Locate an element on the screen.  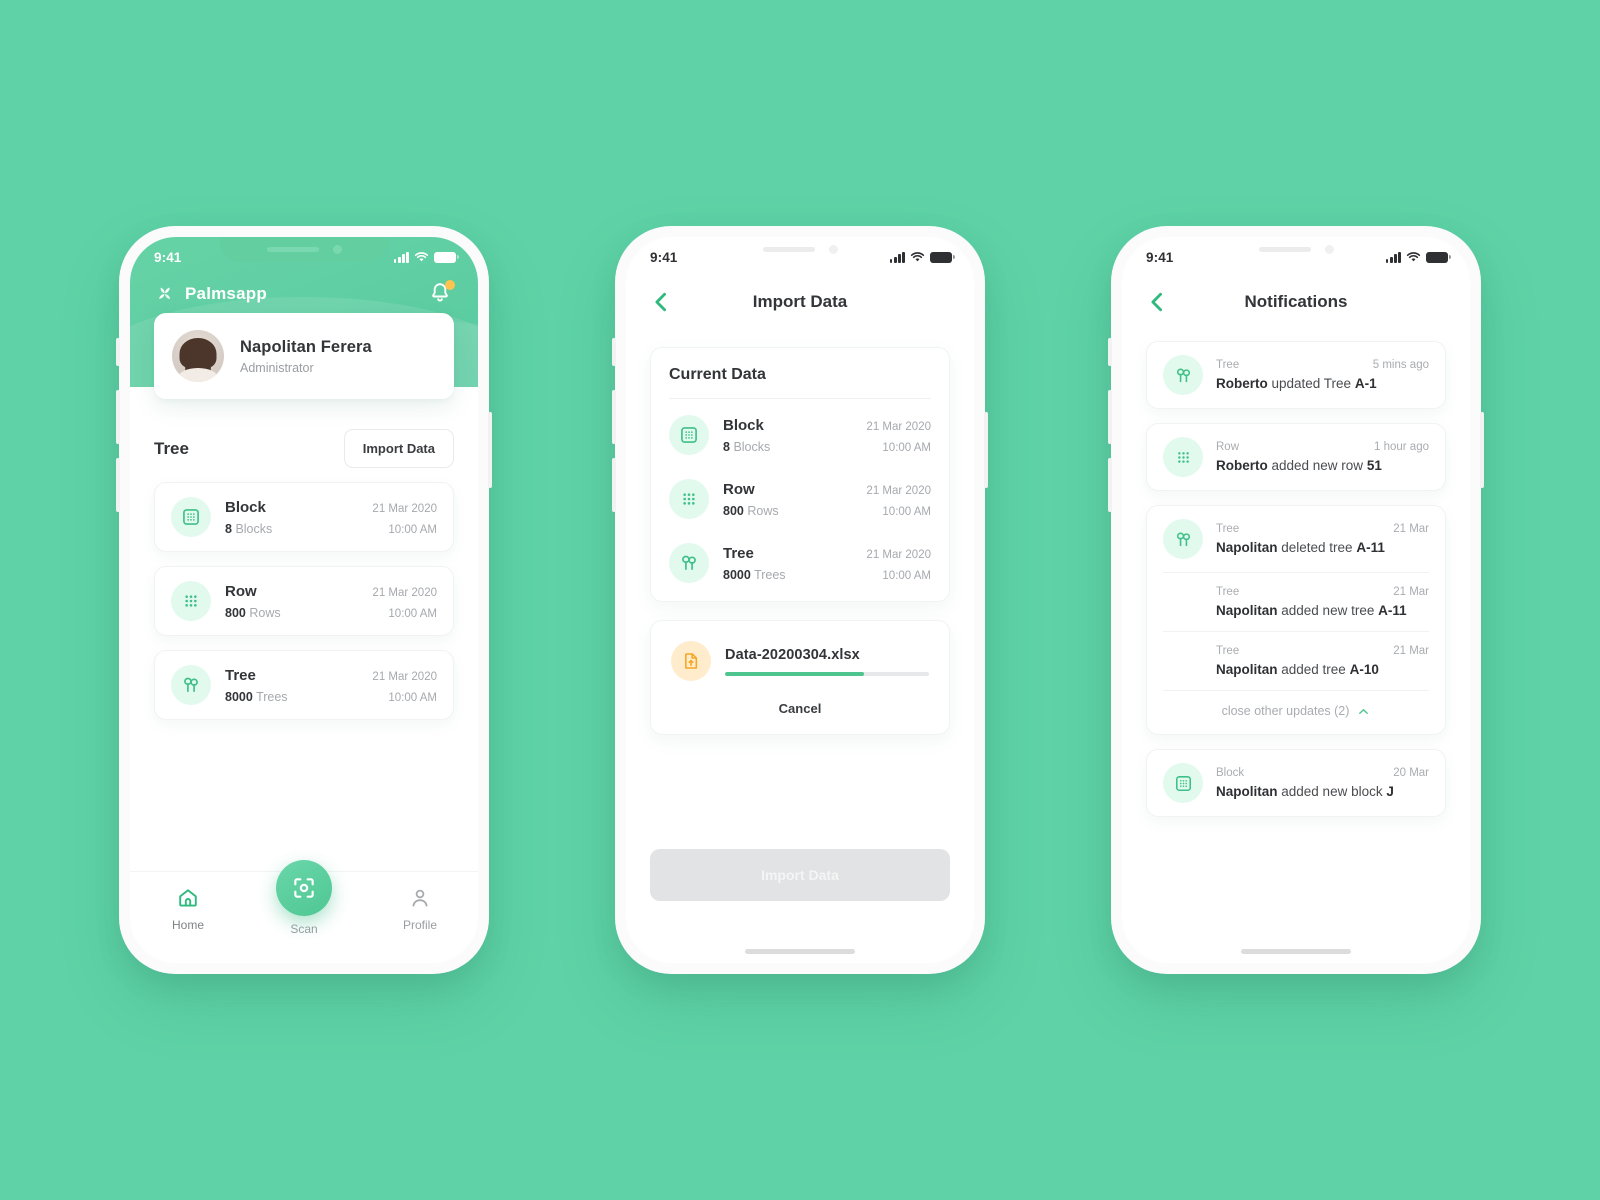
tab-home: Home is located at coordinates (188, 909).